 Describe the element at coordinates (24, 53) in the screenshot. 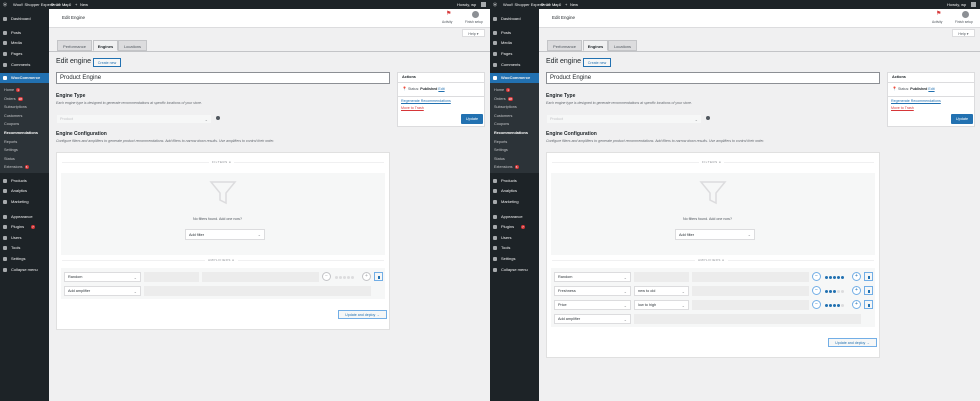

I see `sidebar-item-pages: Pages` at that location.